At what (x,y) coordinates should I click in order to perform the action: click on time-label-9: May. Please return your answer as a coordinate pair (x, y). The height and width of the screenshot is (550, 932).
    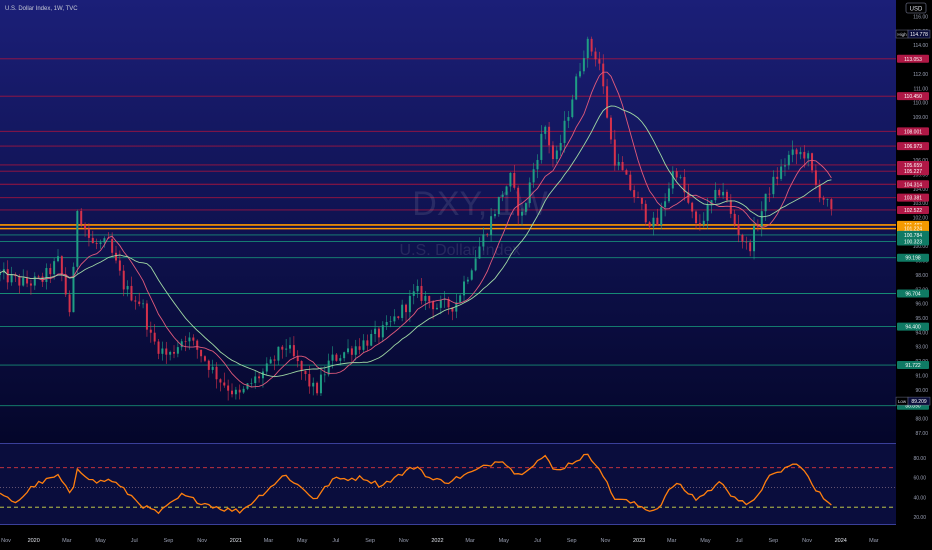
    Looking at the image, I should click on (302, 541).